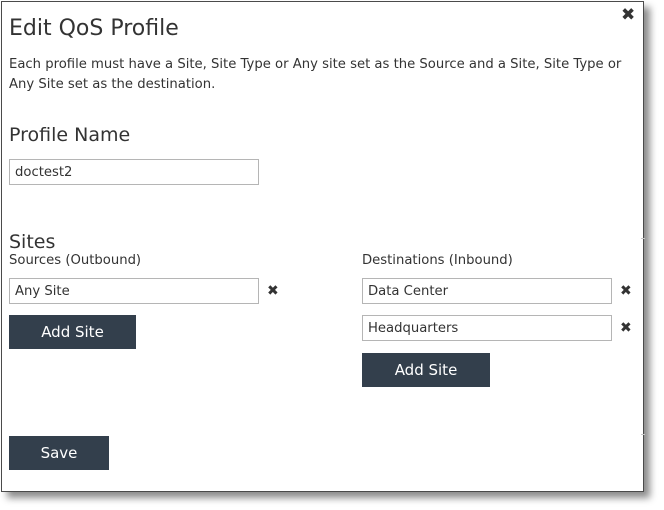 The height and width of the screenshot is (510, 664). What do you see at coordinates (75, 260) in the screenshot?
I see `sources-label: Sources (Outbound)` at bounding box center [75, 260].